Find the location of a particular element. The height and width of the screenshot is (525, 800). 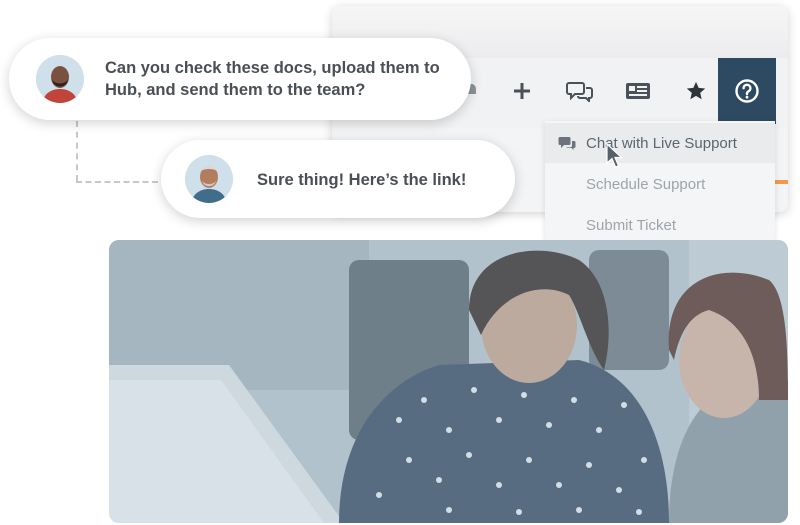

menu-item-schedule-support: Schedule Support is located at coordinates (660, 184).